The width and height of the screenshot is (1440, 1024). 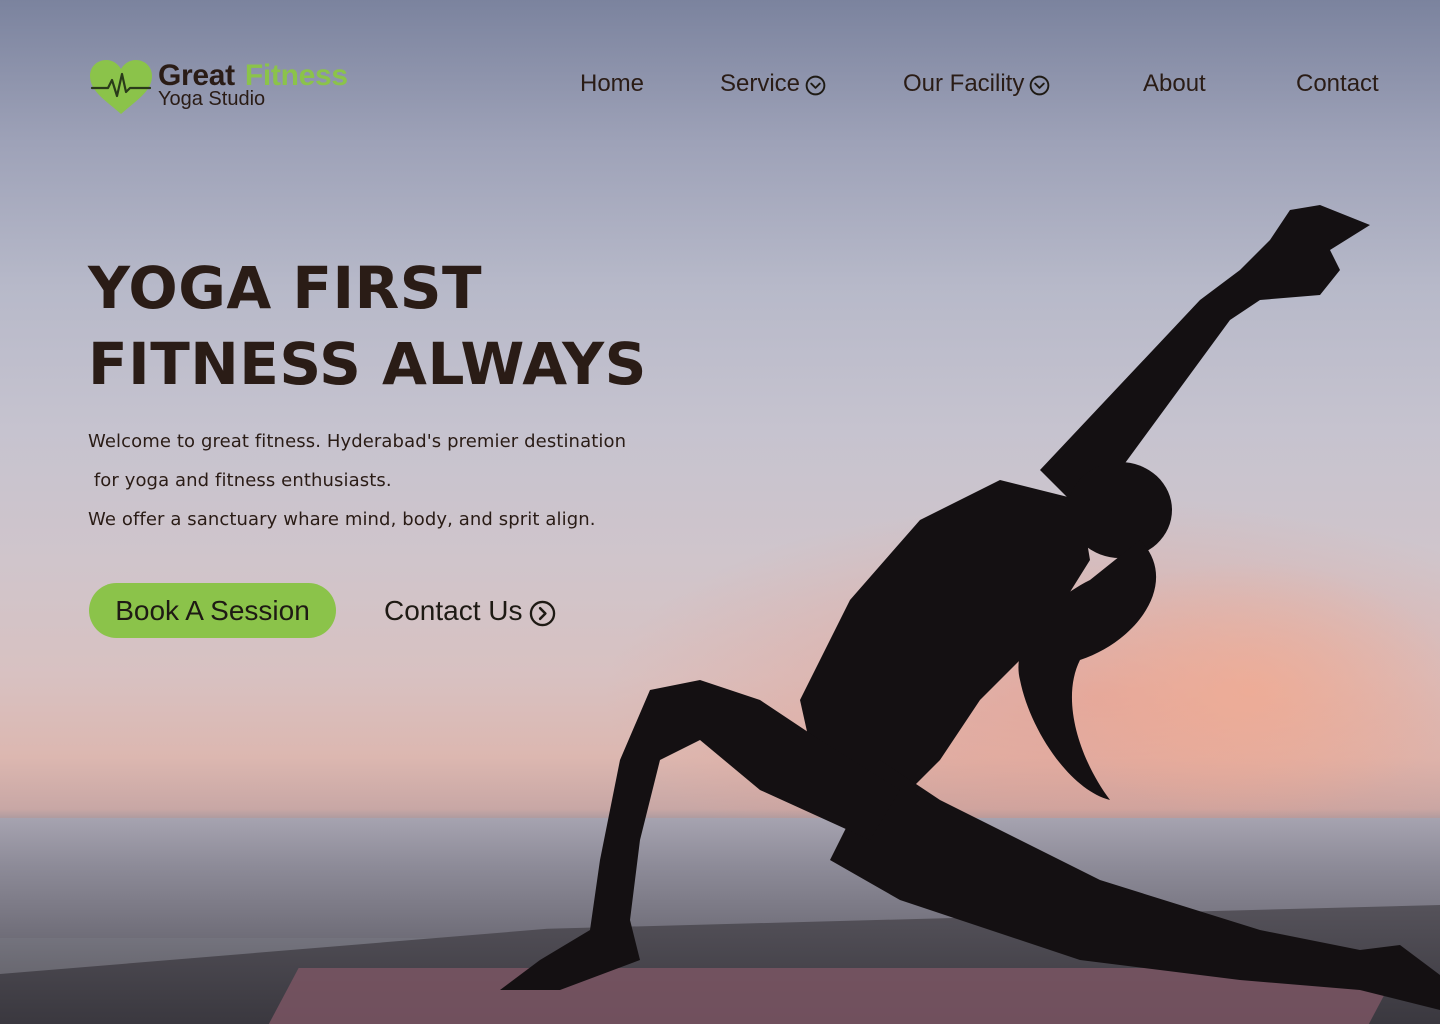 I want to click on nav-about-label: About, so click(x=1174, y=83).